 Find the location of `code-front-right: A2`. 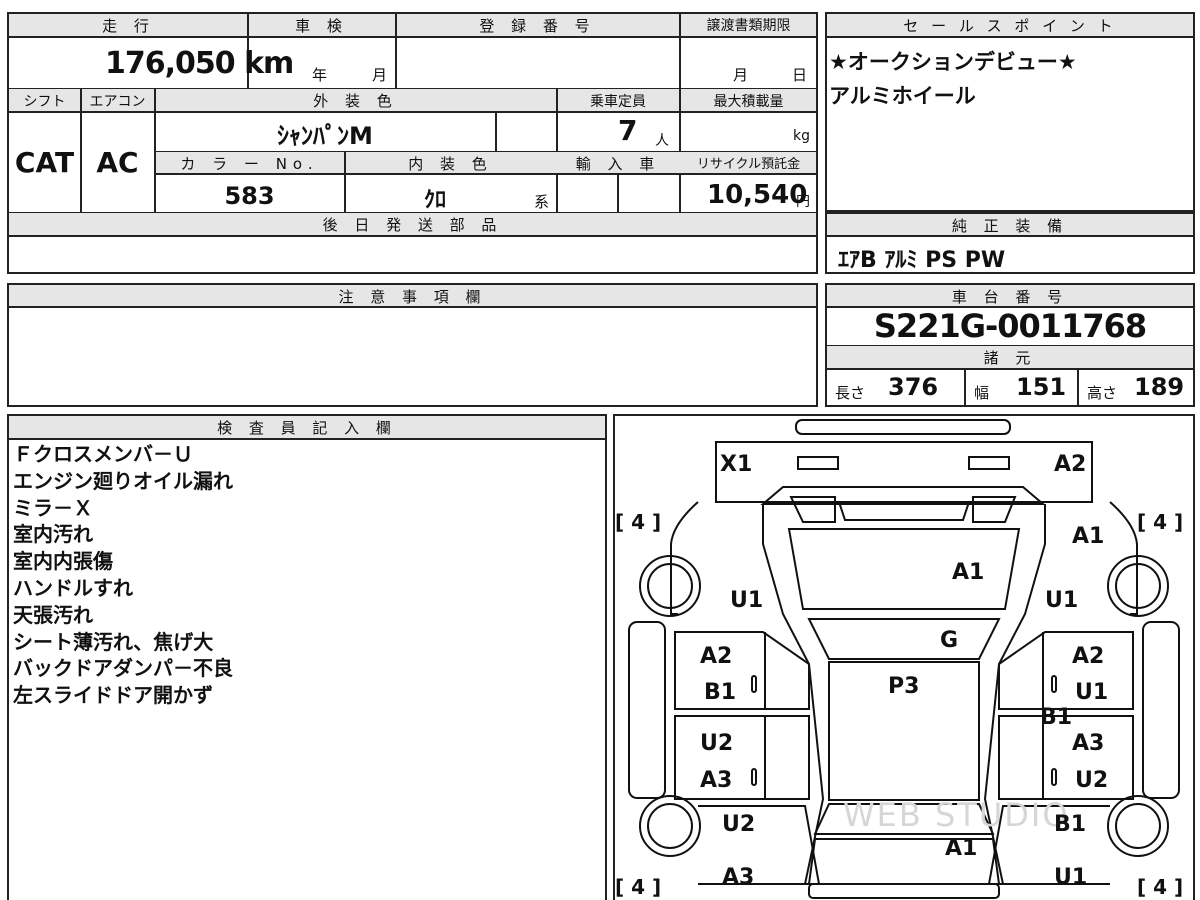

code-front-right: A2 is located at coordinates (1070, 464).